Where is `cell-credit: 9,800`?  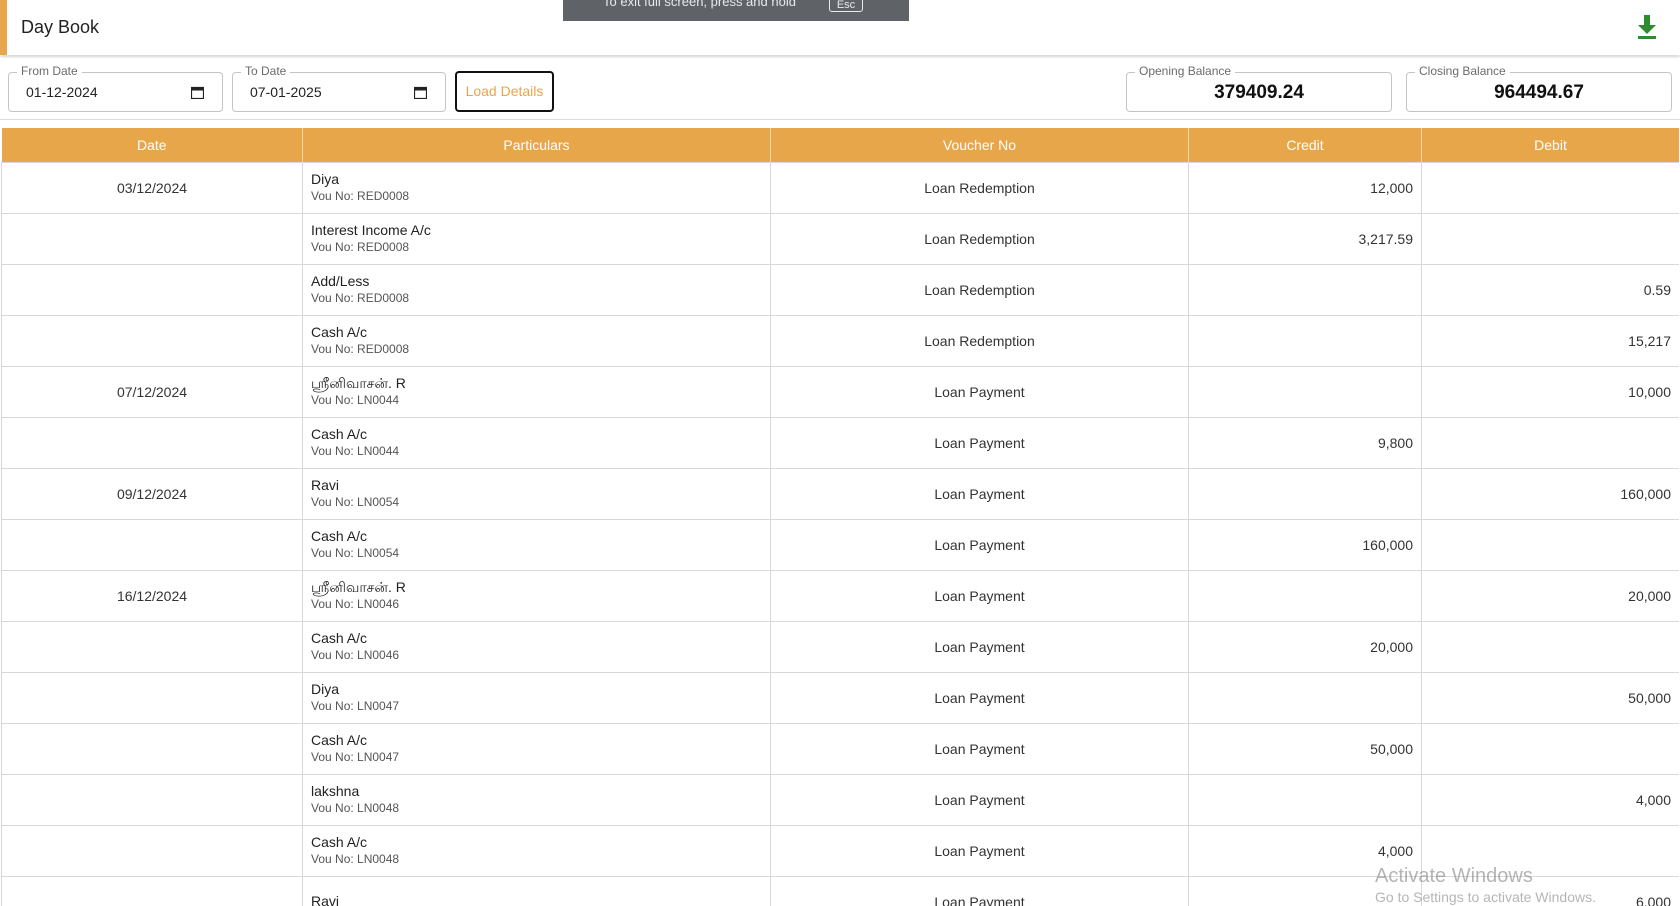 cell-credit: 9,800 is located at coordinates (1305, 442).